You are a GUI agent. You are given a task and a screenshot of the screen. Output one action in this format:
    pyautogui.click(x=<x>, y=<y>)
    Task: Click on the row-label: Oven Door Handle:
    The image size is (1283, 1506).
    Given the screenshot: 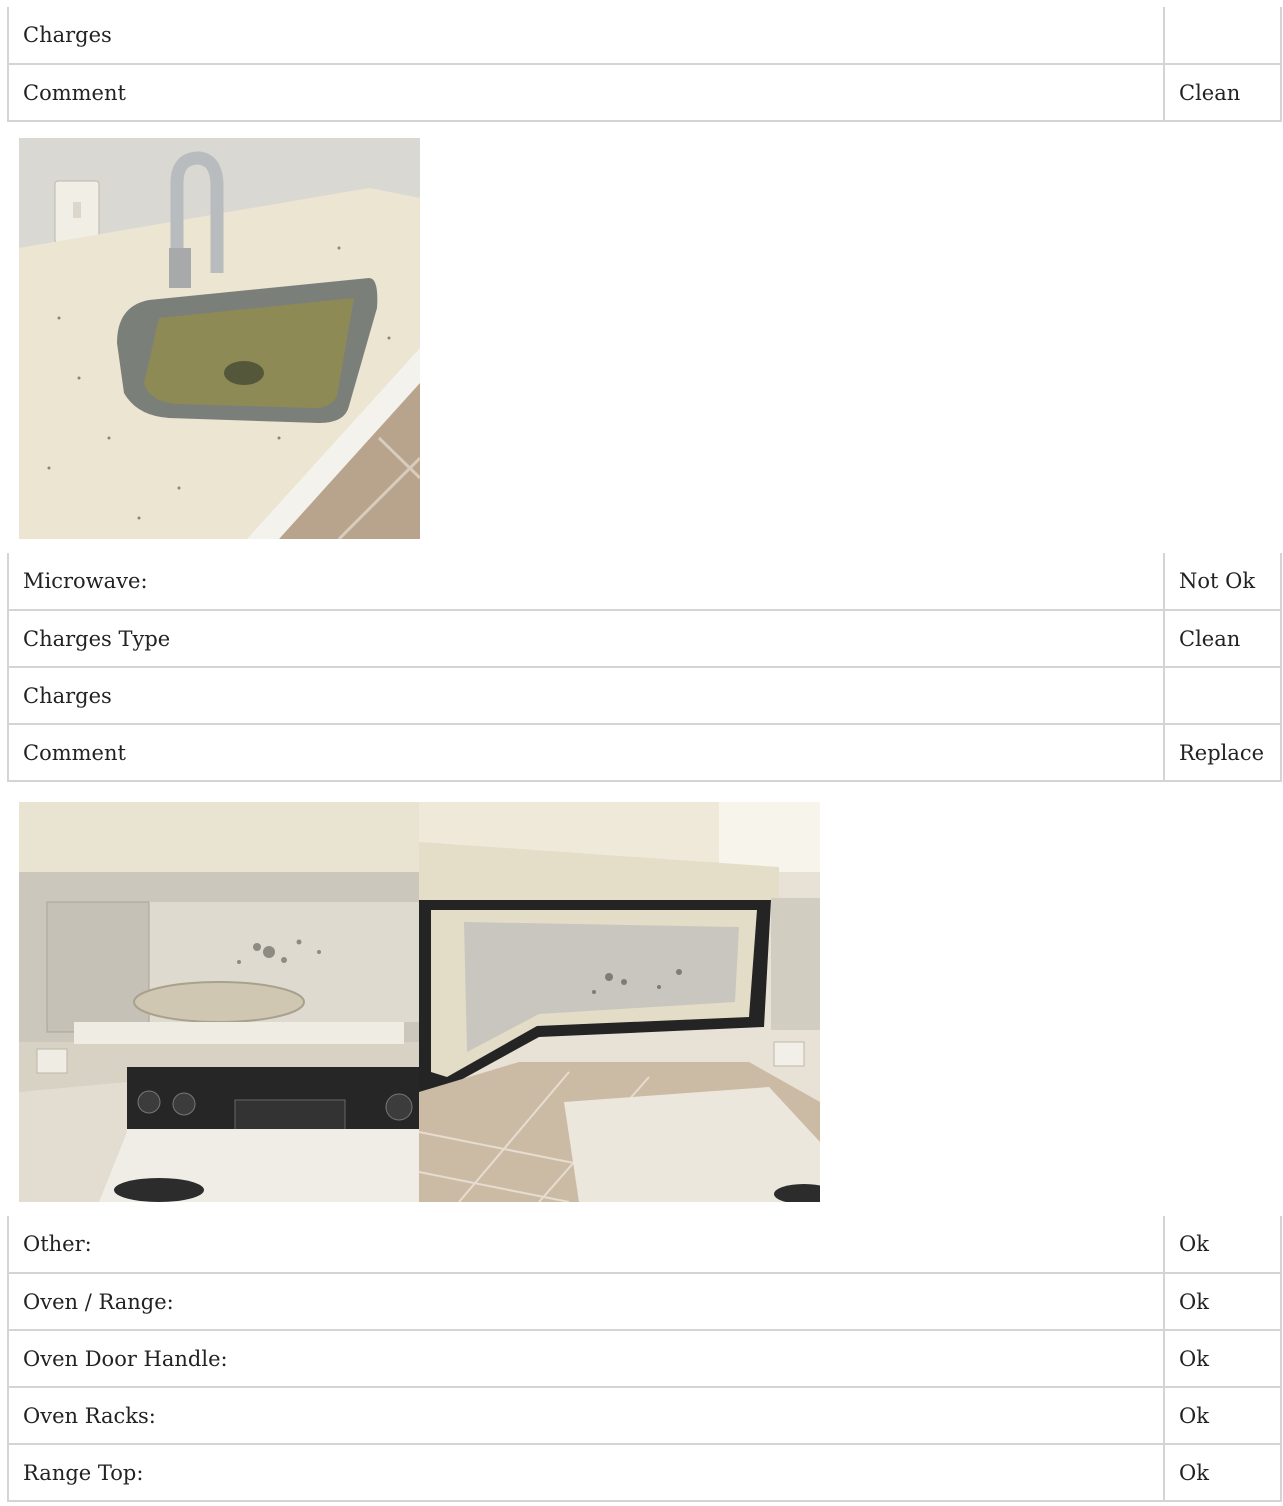 What is the action you would take?
    pyautogui.click(x=585, y=1359)
    